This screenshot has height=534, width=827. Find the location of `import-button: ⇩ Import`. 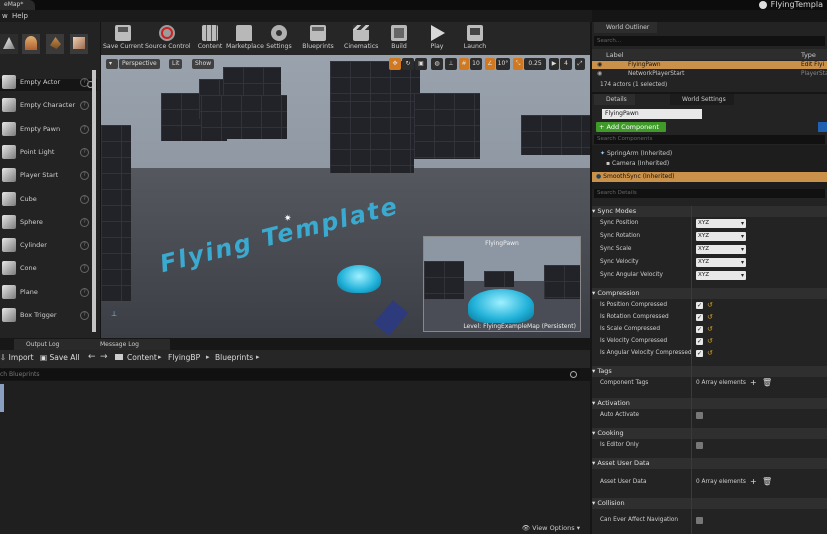

import-button: ⇩ Import is located at coordinates (17, 357).